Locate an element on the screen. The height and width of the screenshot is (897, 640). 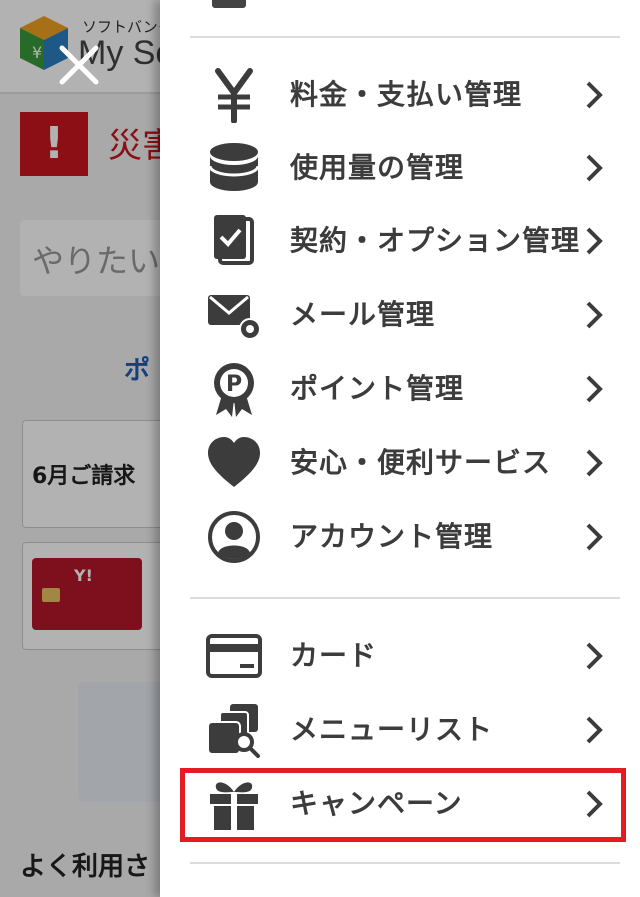
menu-item-label: カード is located at coordinates (334, 655).